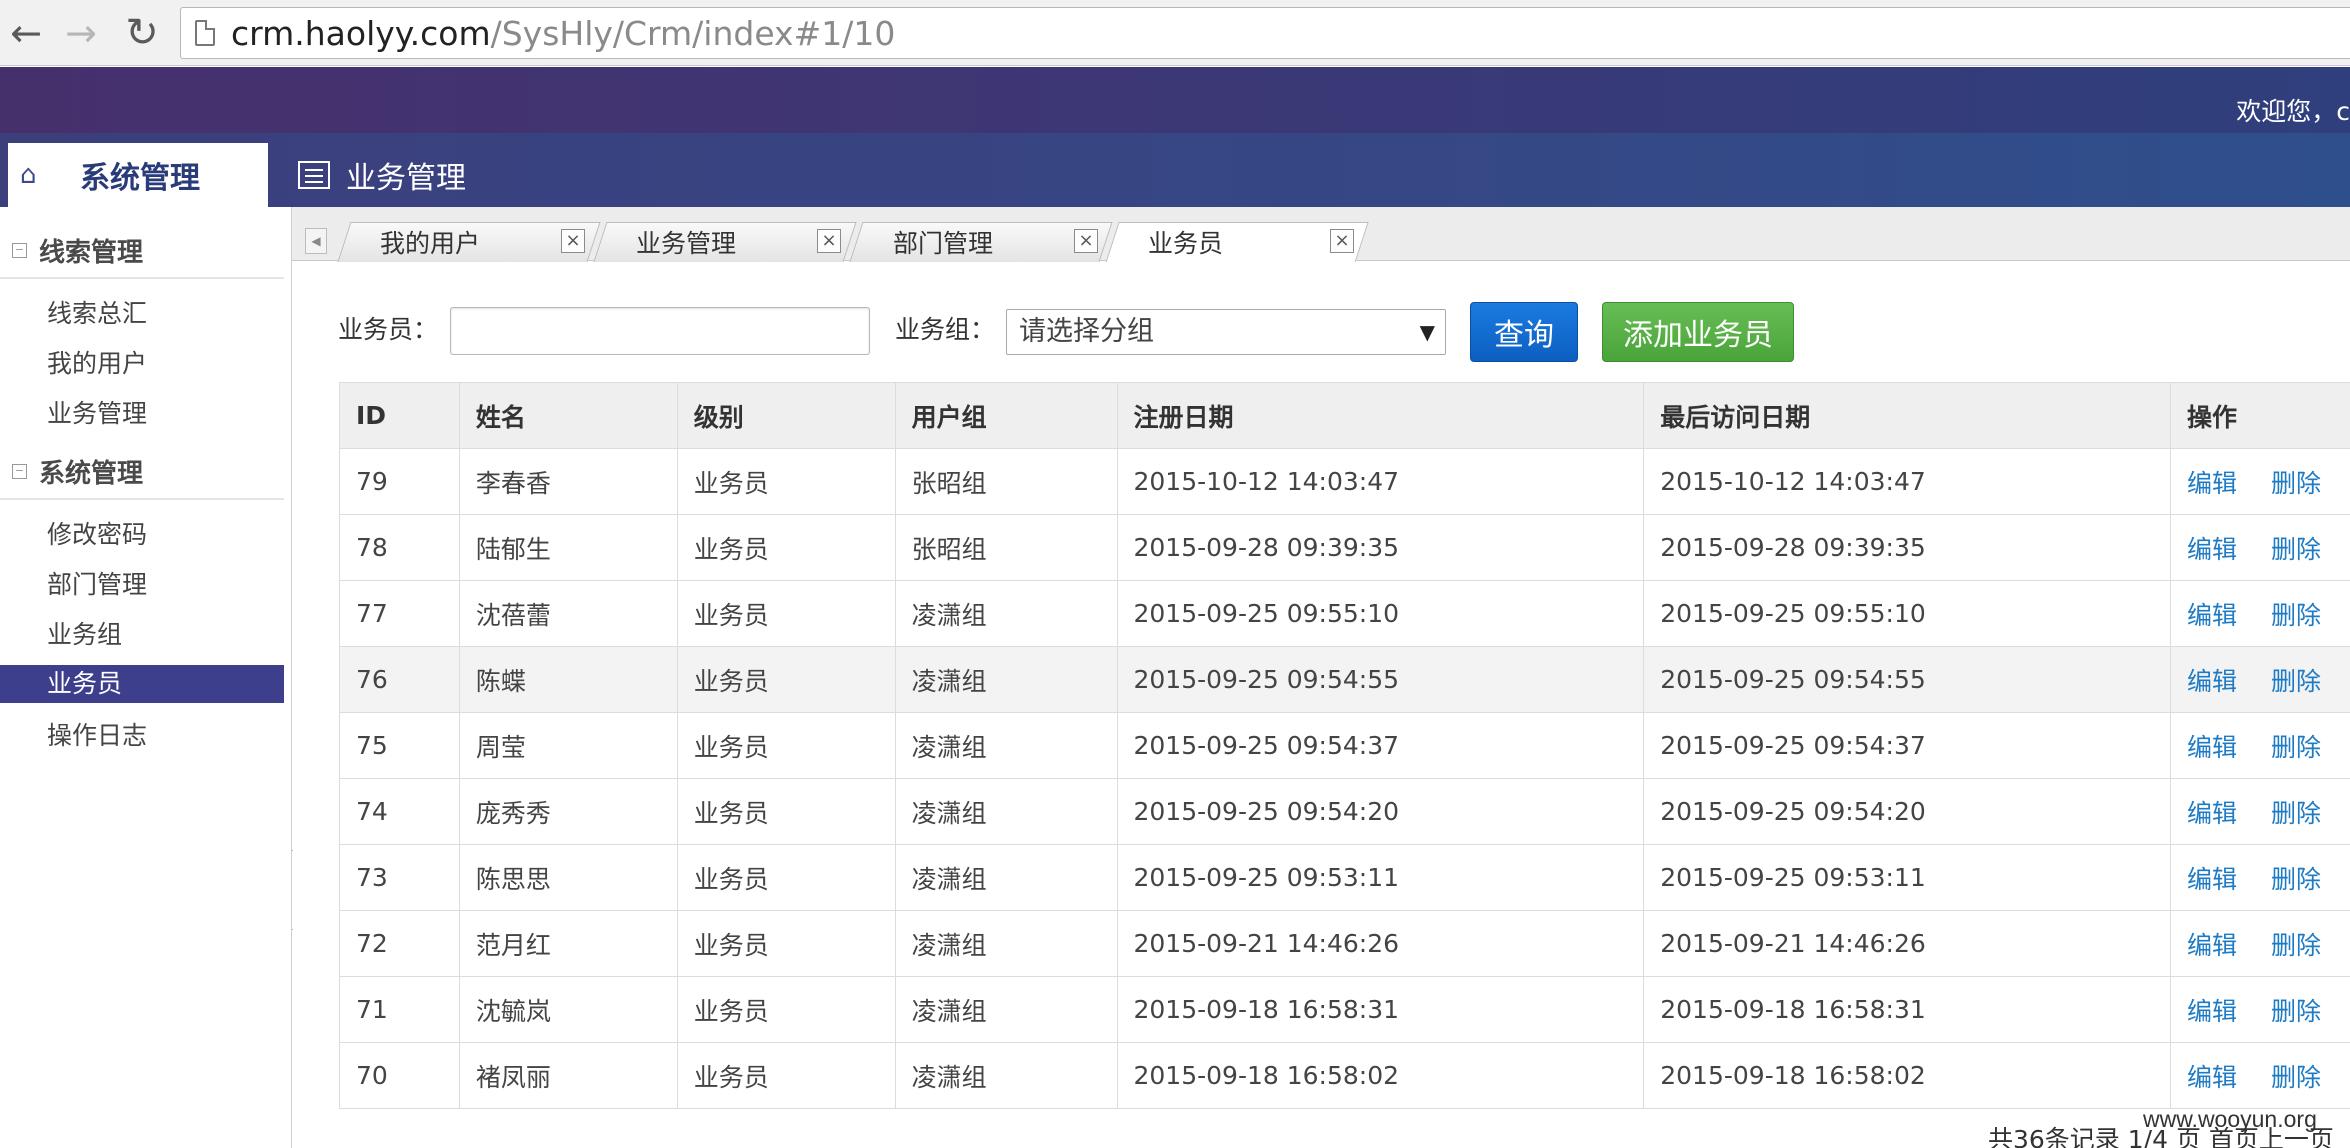  I want to click on table-cell: 74, so click(399, 811).